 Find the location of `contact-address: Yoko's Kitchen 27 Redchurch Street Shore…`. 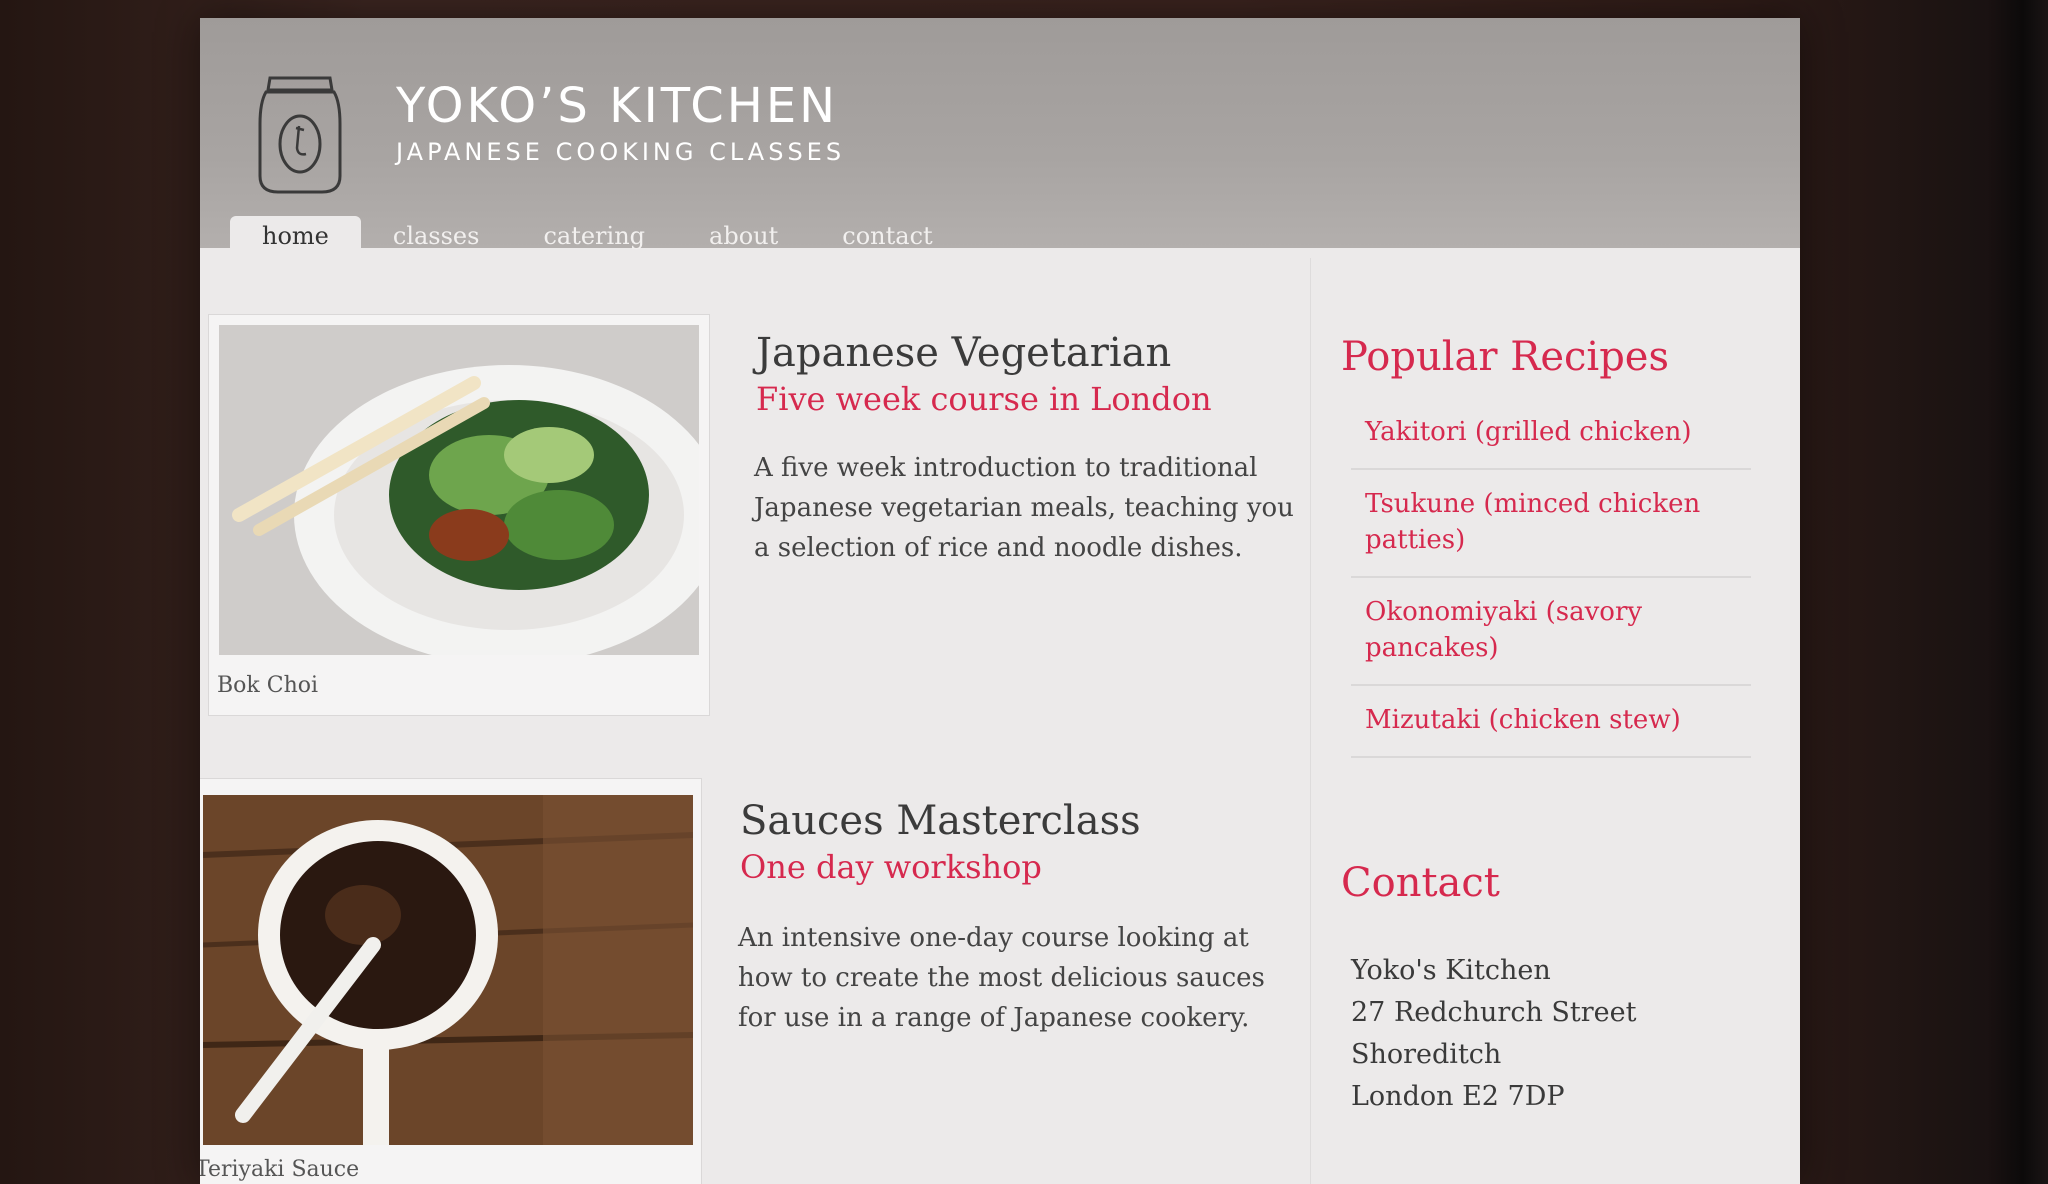

contact-address: Yoko's Kitchen 27 Redchurch Street Shore… is located at coordinates (1494, 1034).